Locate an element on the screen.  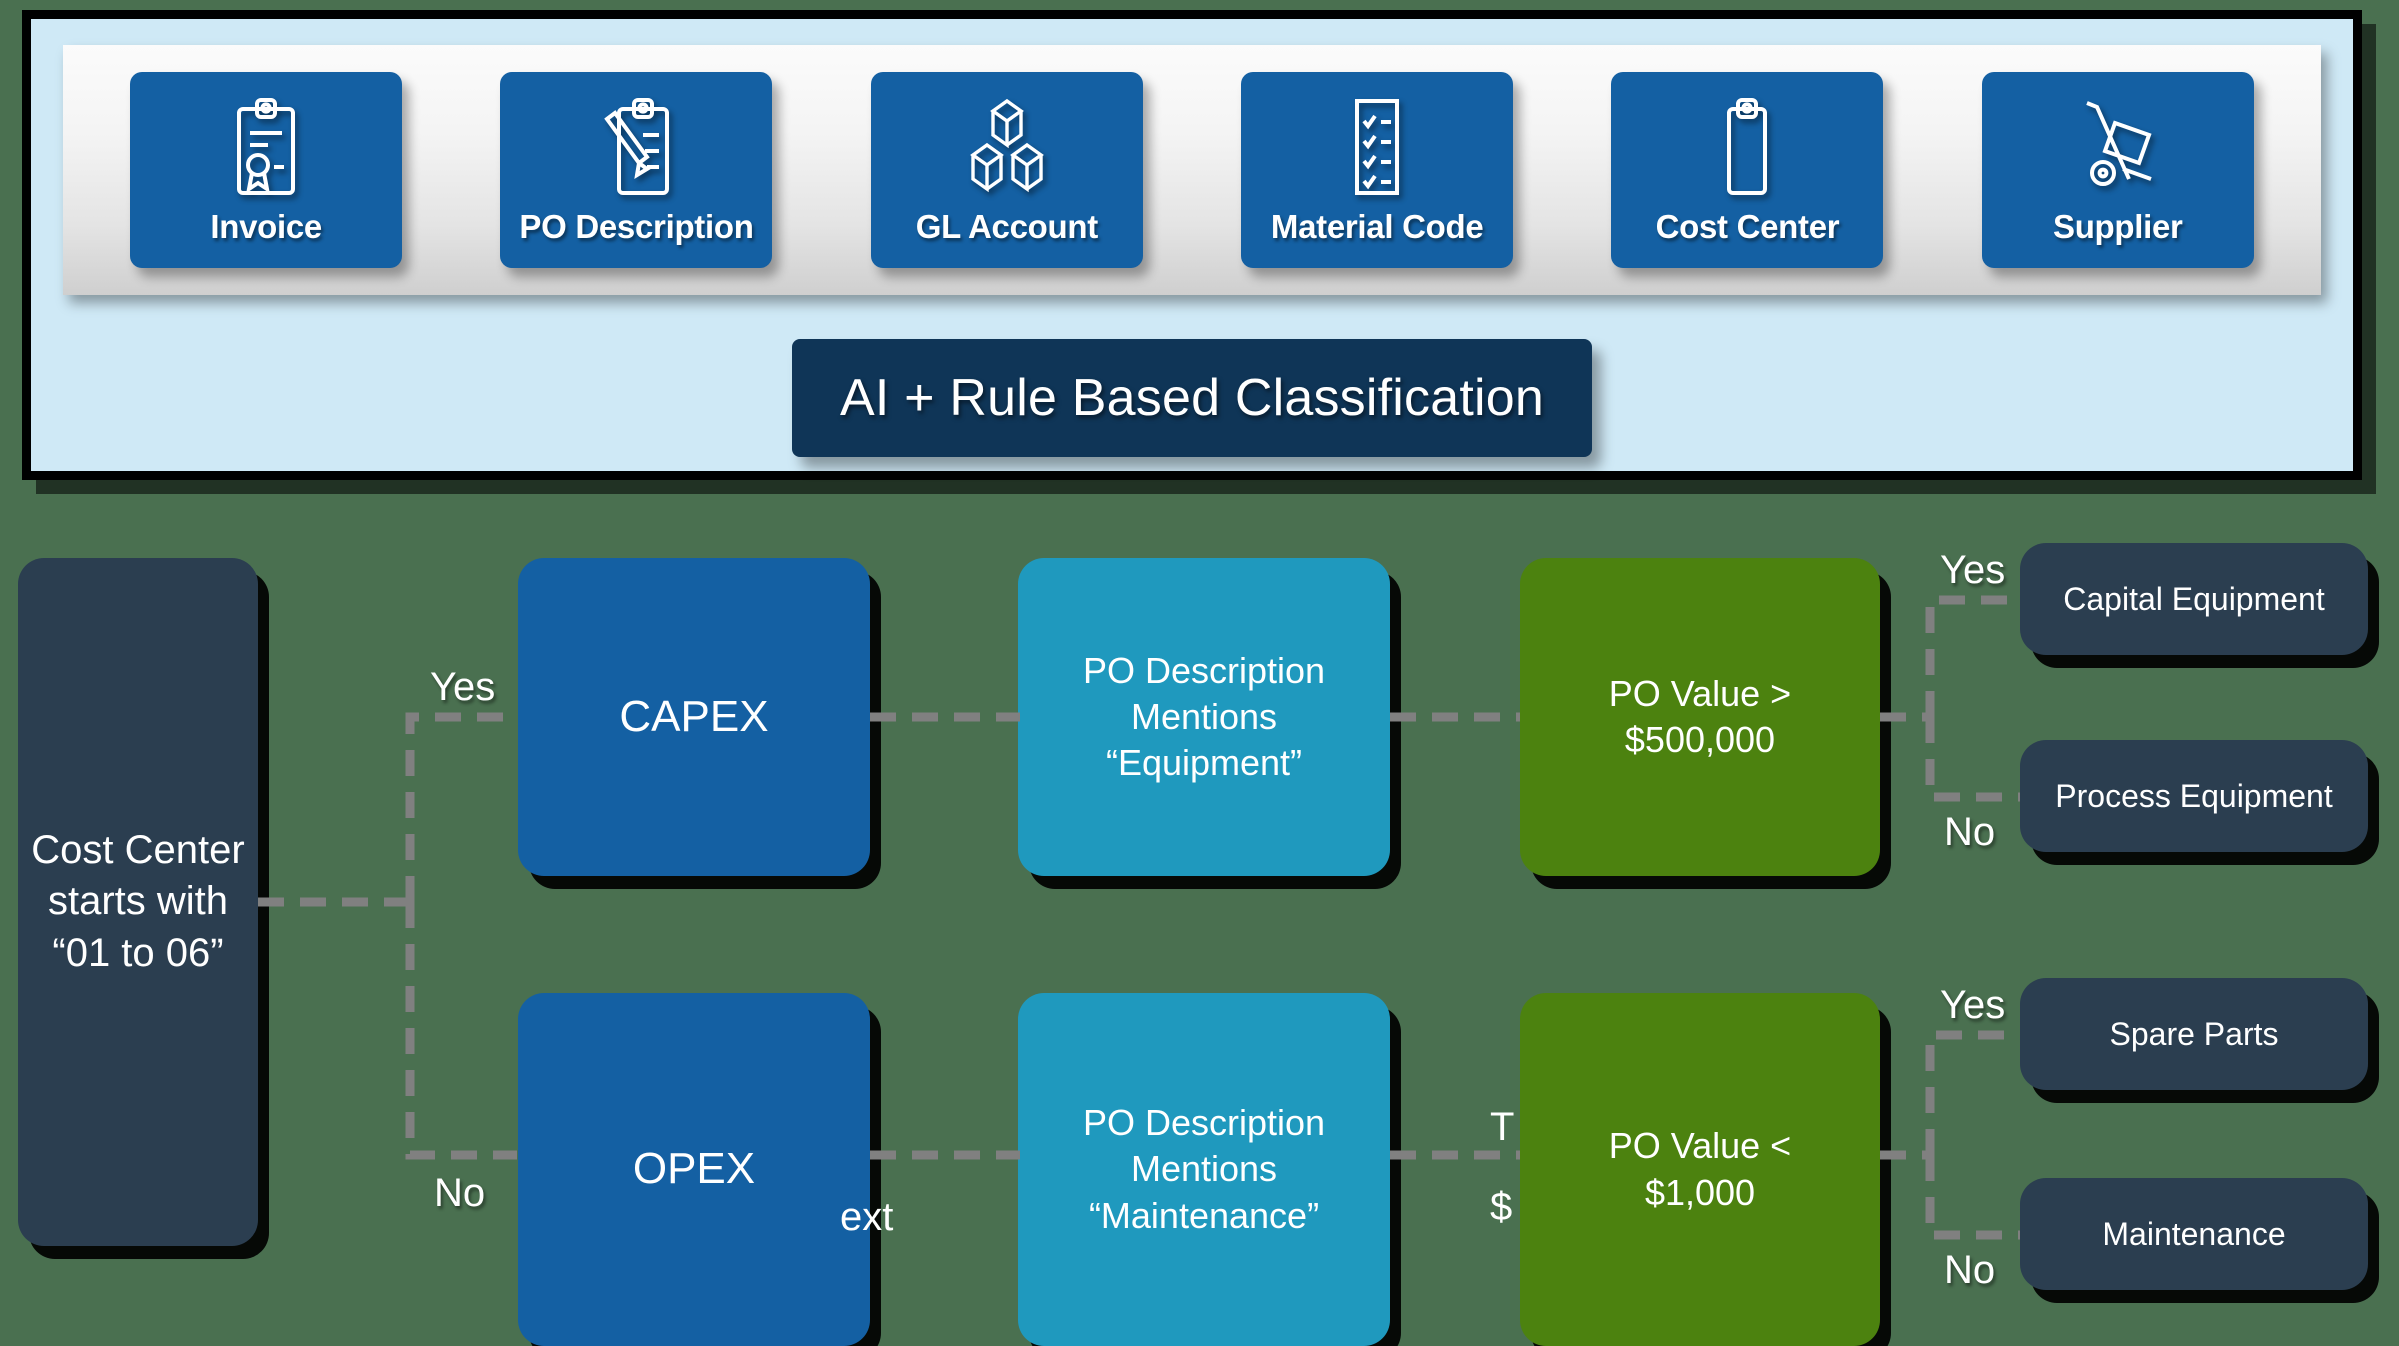
source-card-gl-account: GL Account is located at coordinates (1006, 170).